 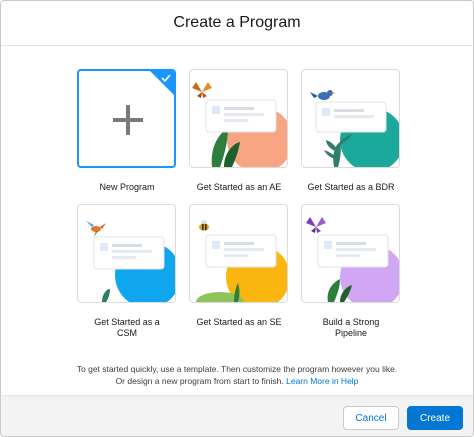 I want to click on template-tile-se, so click(x=238, y=253).